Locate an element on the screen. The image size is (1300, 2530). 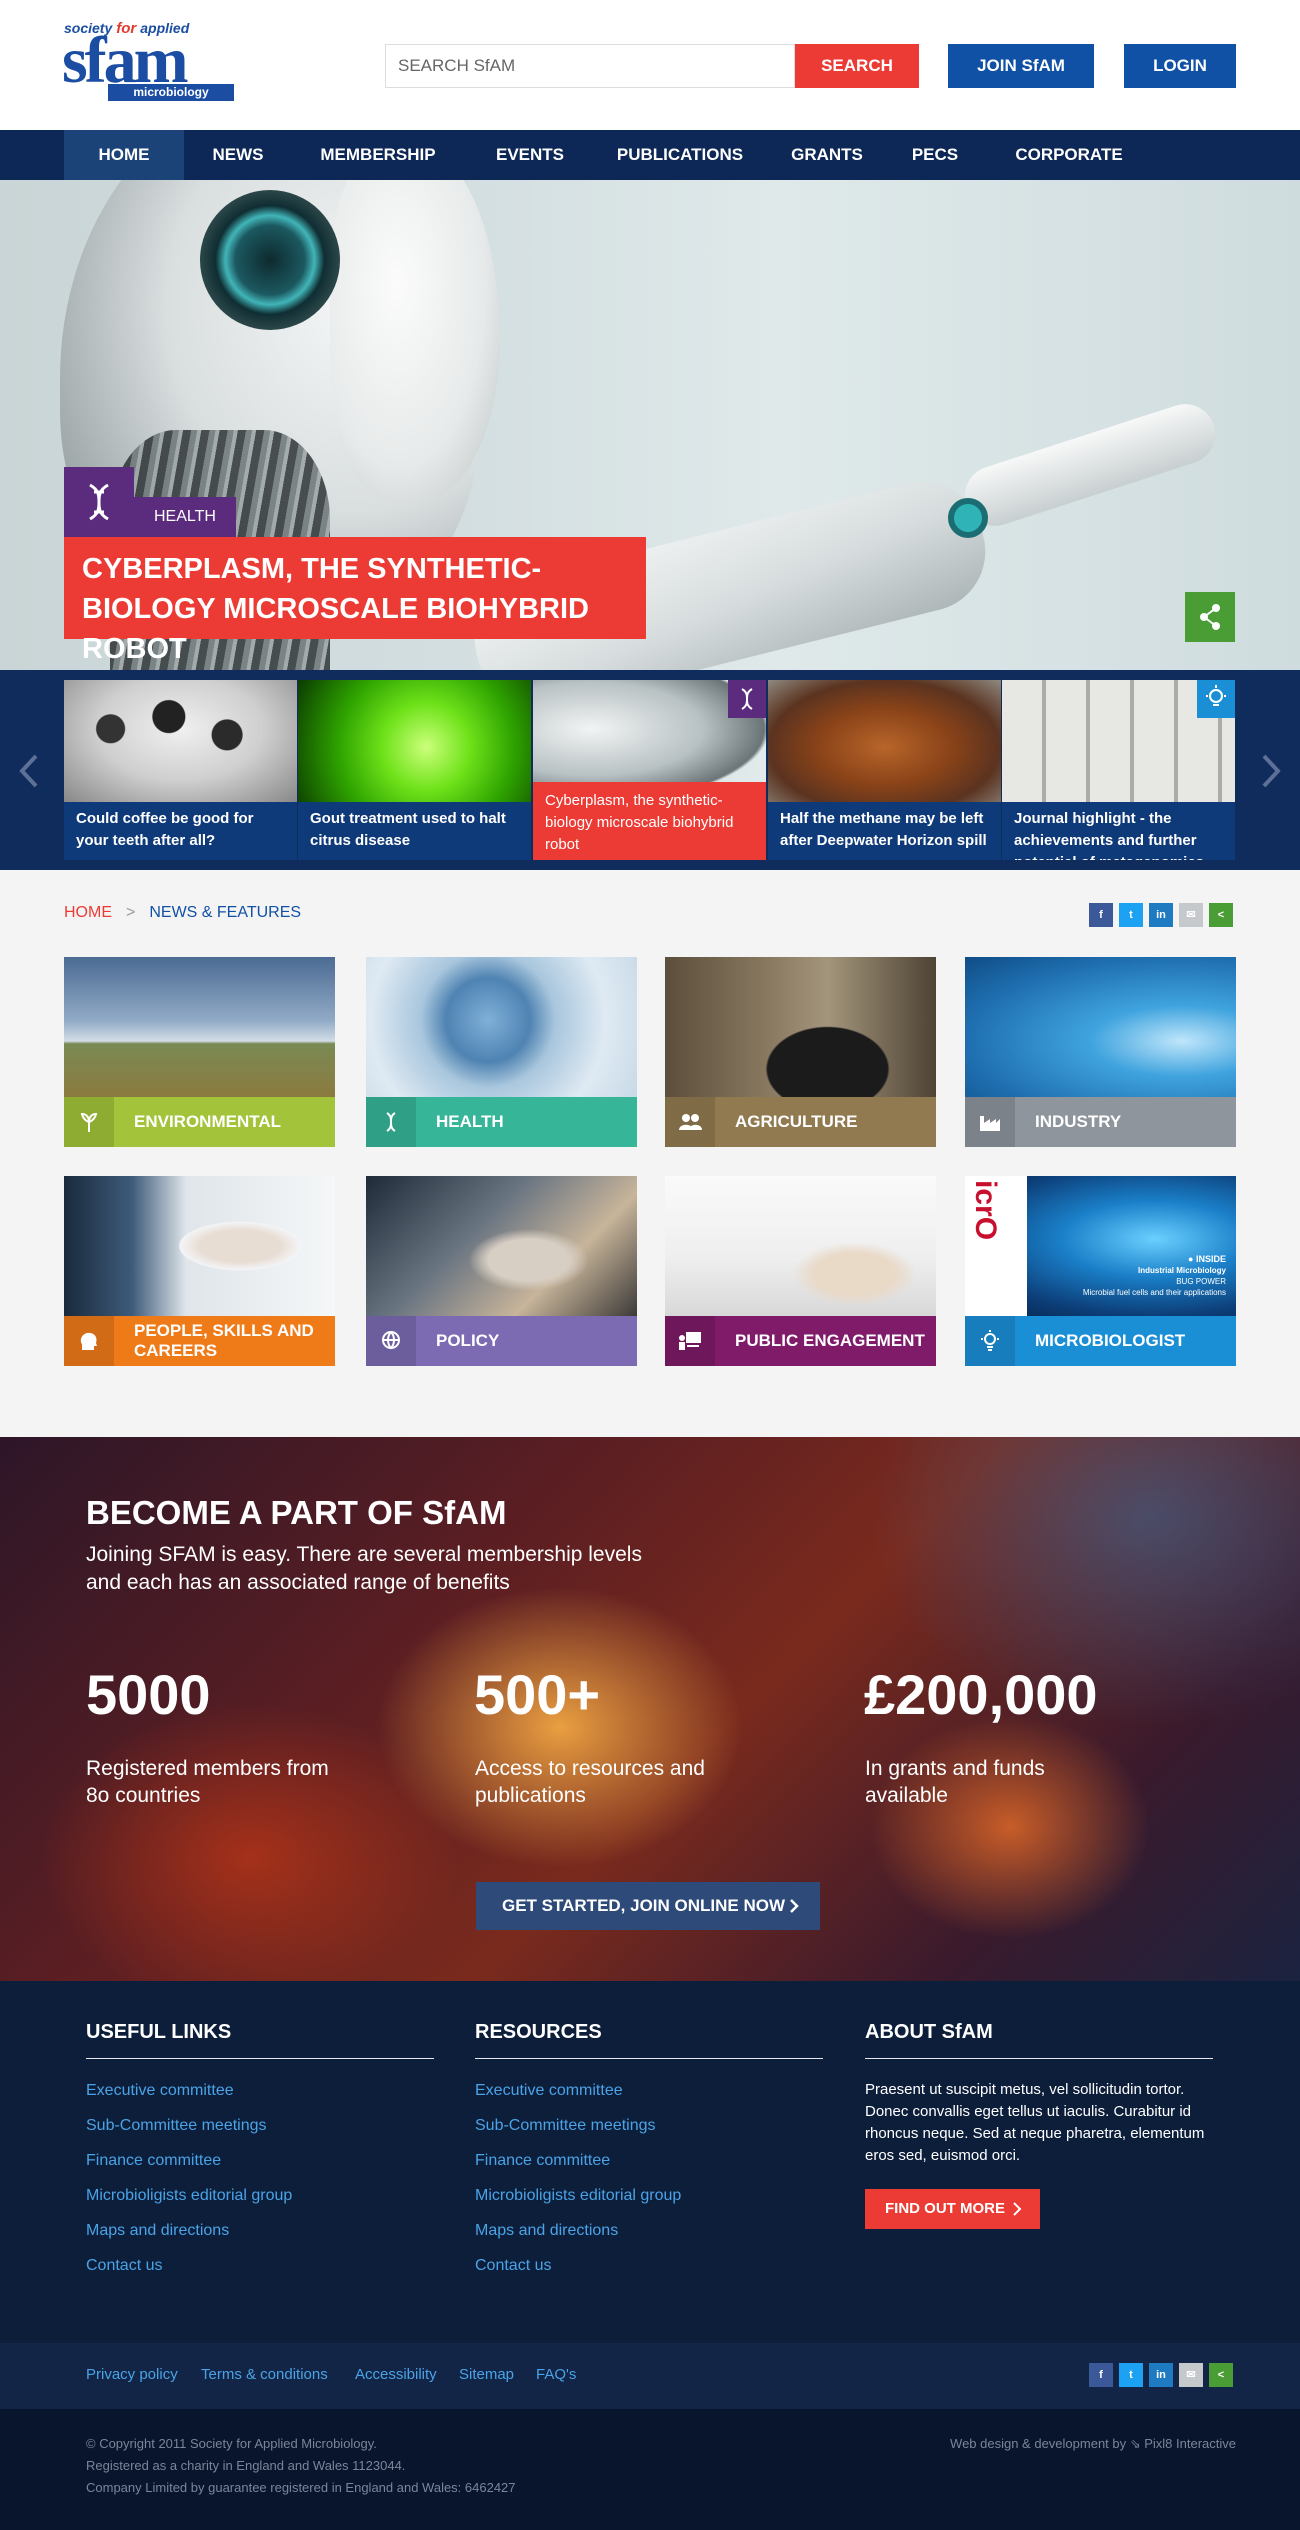
nav-membership: MEMBERSHIP is located at coordinates (378, 155).